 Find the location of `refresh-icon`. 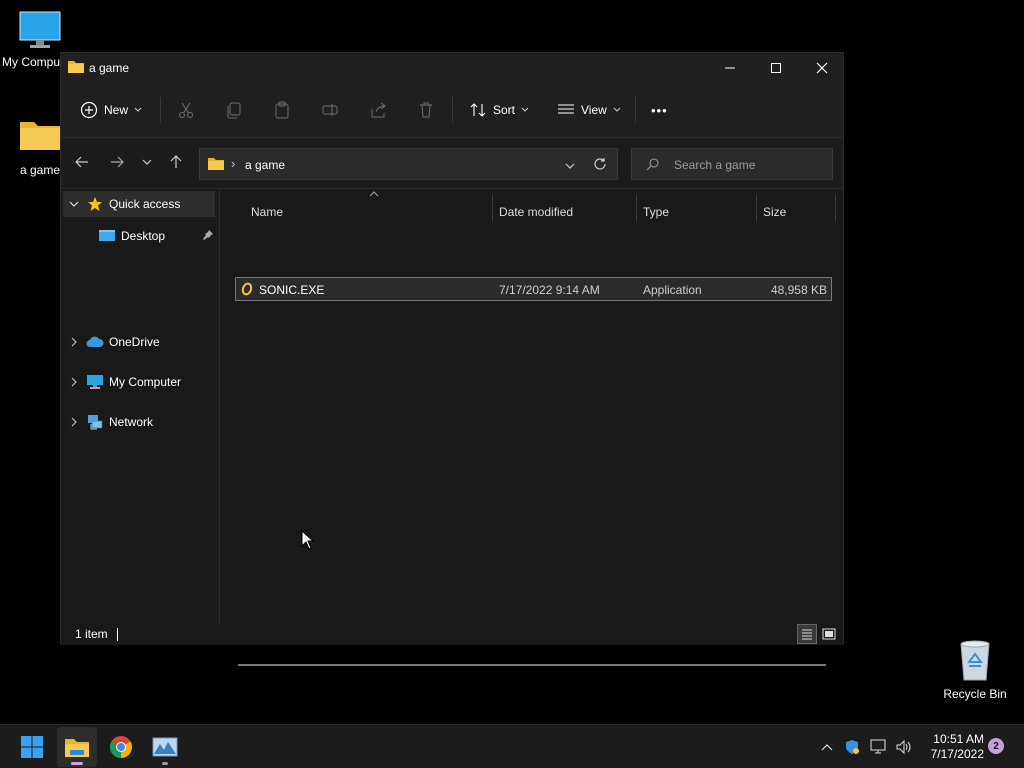

refresh-icon is located at coordinates (600, 164).